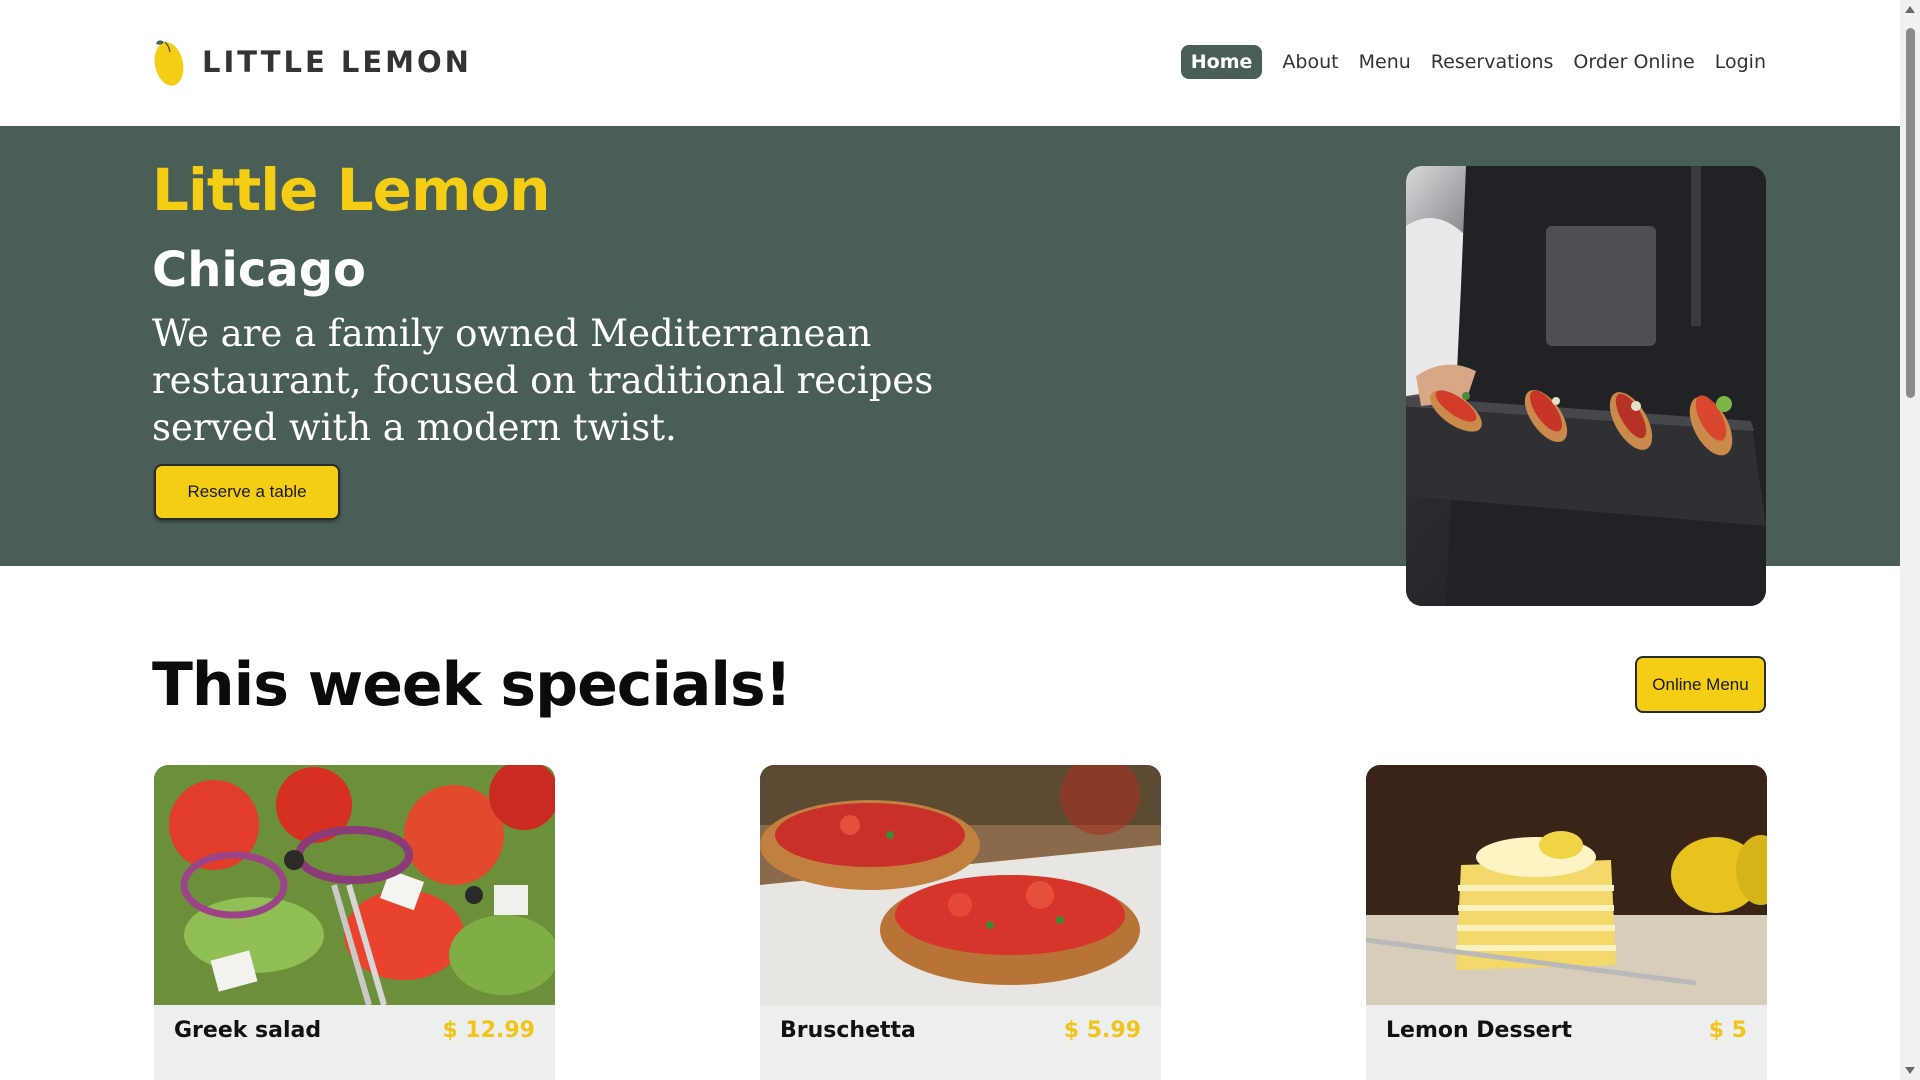  I want to click on chef-serving-image, so click(1586, 386).